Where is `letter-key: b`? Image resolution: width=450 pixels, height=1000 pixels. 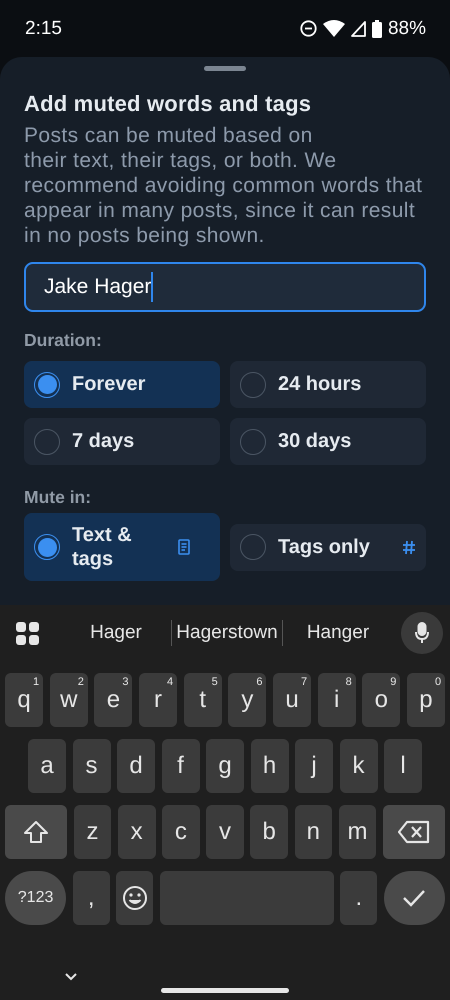 letter-key: b is located at coordinates (269, 832).